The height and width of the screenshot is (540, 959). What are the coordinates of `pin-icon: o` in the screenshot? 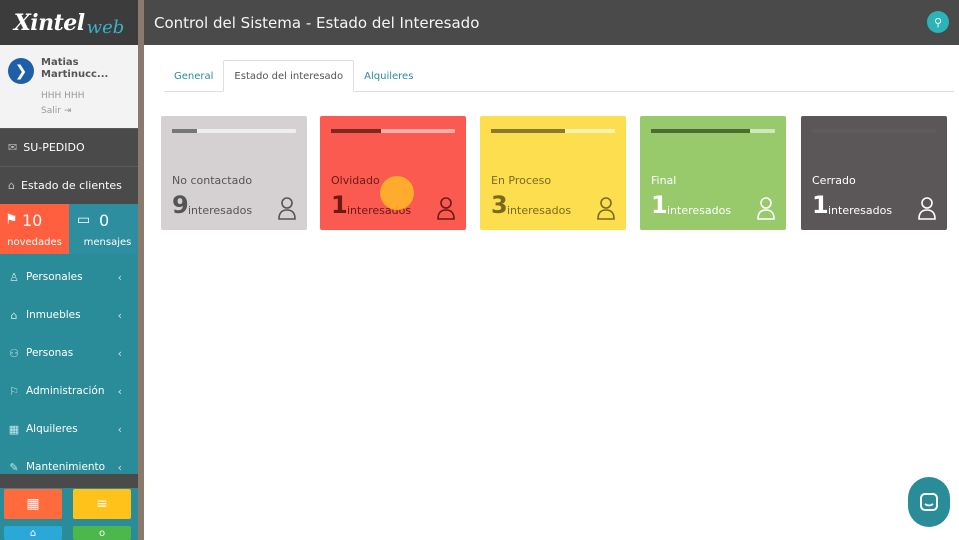 It's located at (102, 533).